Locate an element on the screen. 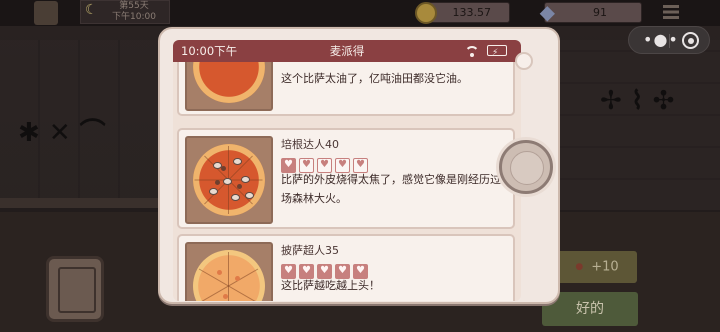 The image size is (720, 332). reward-button: +10 is located at coordinates (597, 267).